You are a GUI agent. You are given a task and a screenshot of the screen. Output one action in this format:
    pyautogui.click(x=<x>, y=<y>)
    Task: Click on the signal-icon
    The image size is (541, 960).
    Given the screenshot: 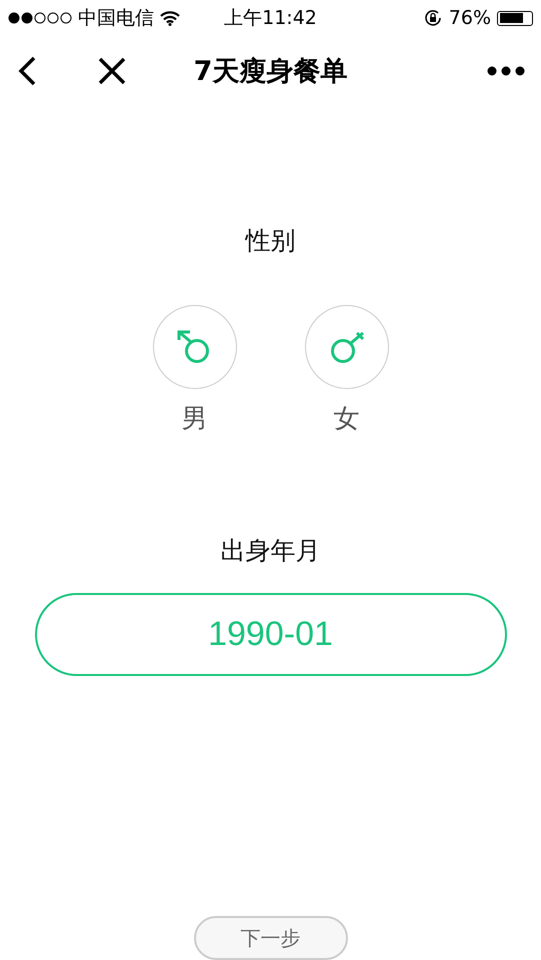 What is the action you would take?
    pyautogui.click(x=40, y=18)
    